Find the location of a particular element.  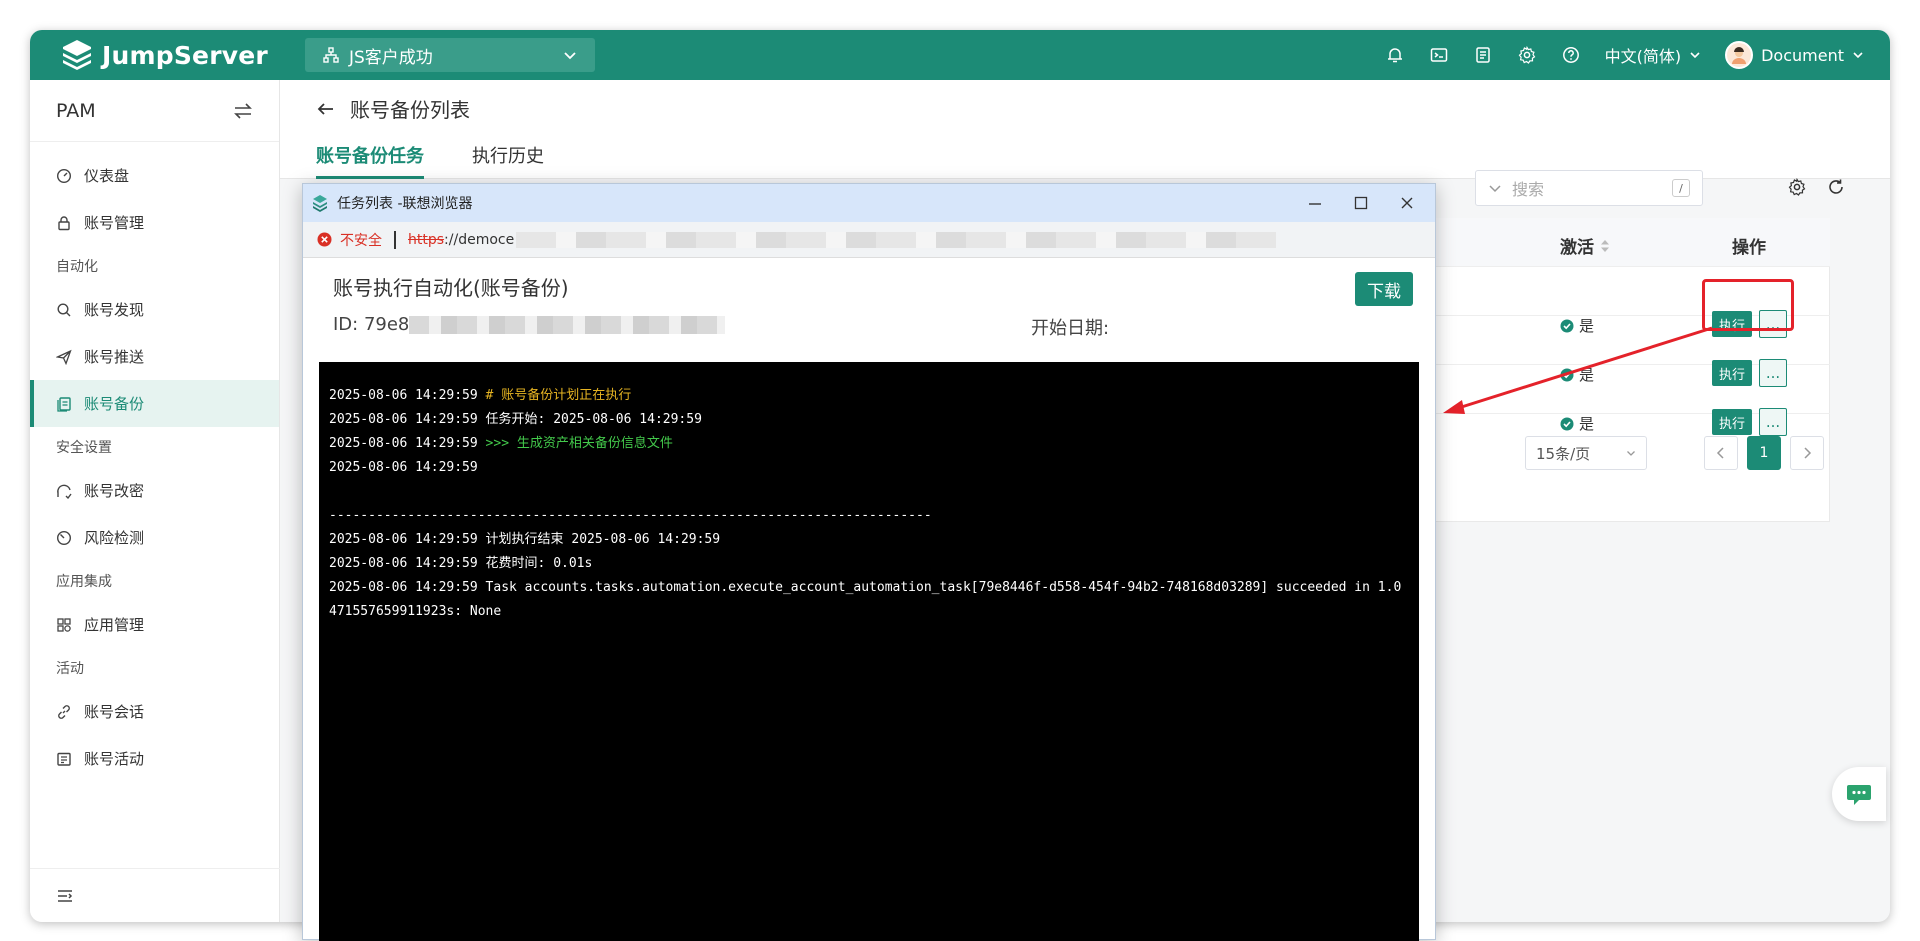

refresh-icon is located at coordinates (1836, 187).